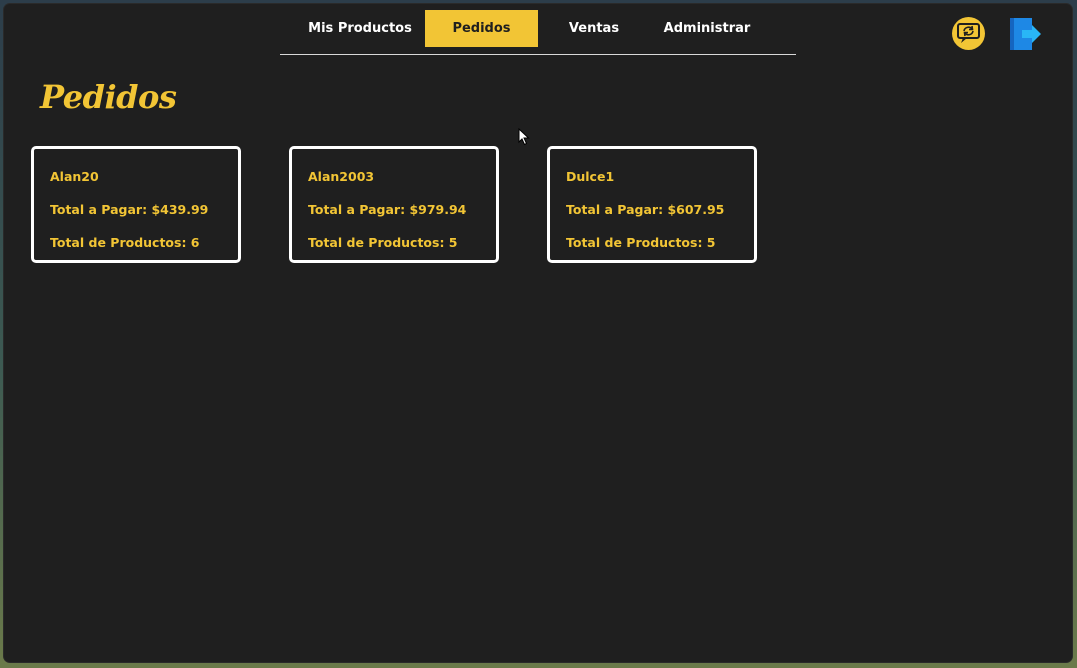 The height and width of the screenshot is (668, 1077). Describe the element at coordinates (594, 28) in the screenshot. I see `tab-ventas: Ventas` at that location.